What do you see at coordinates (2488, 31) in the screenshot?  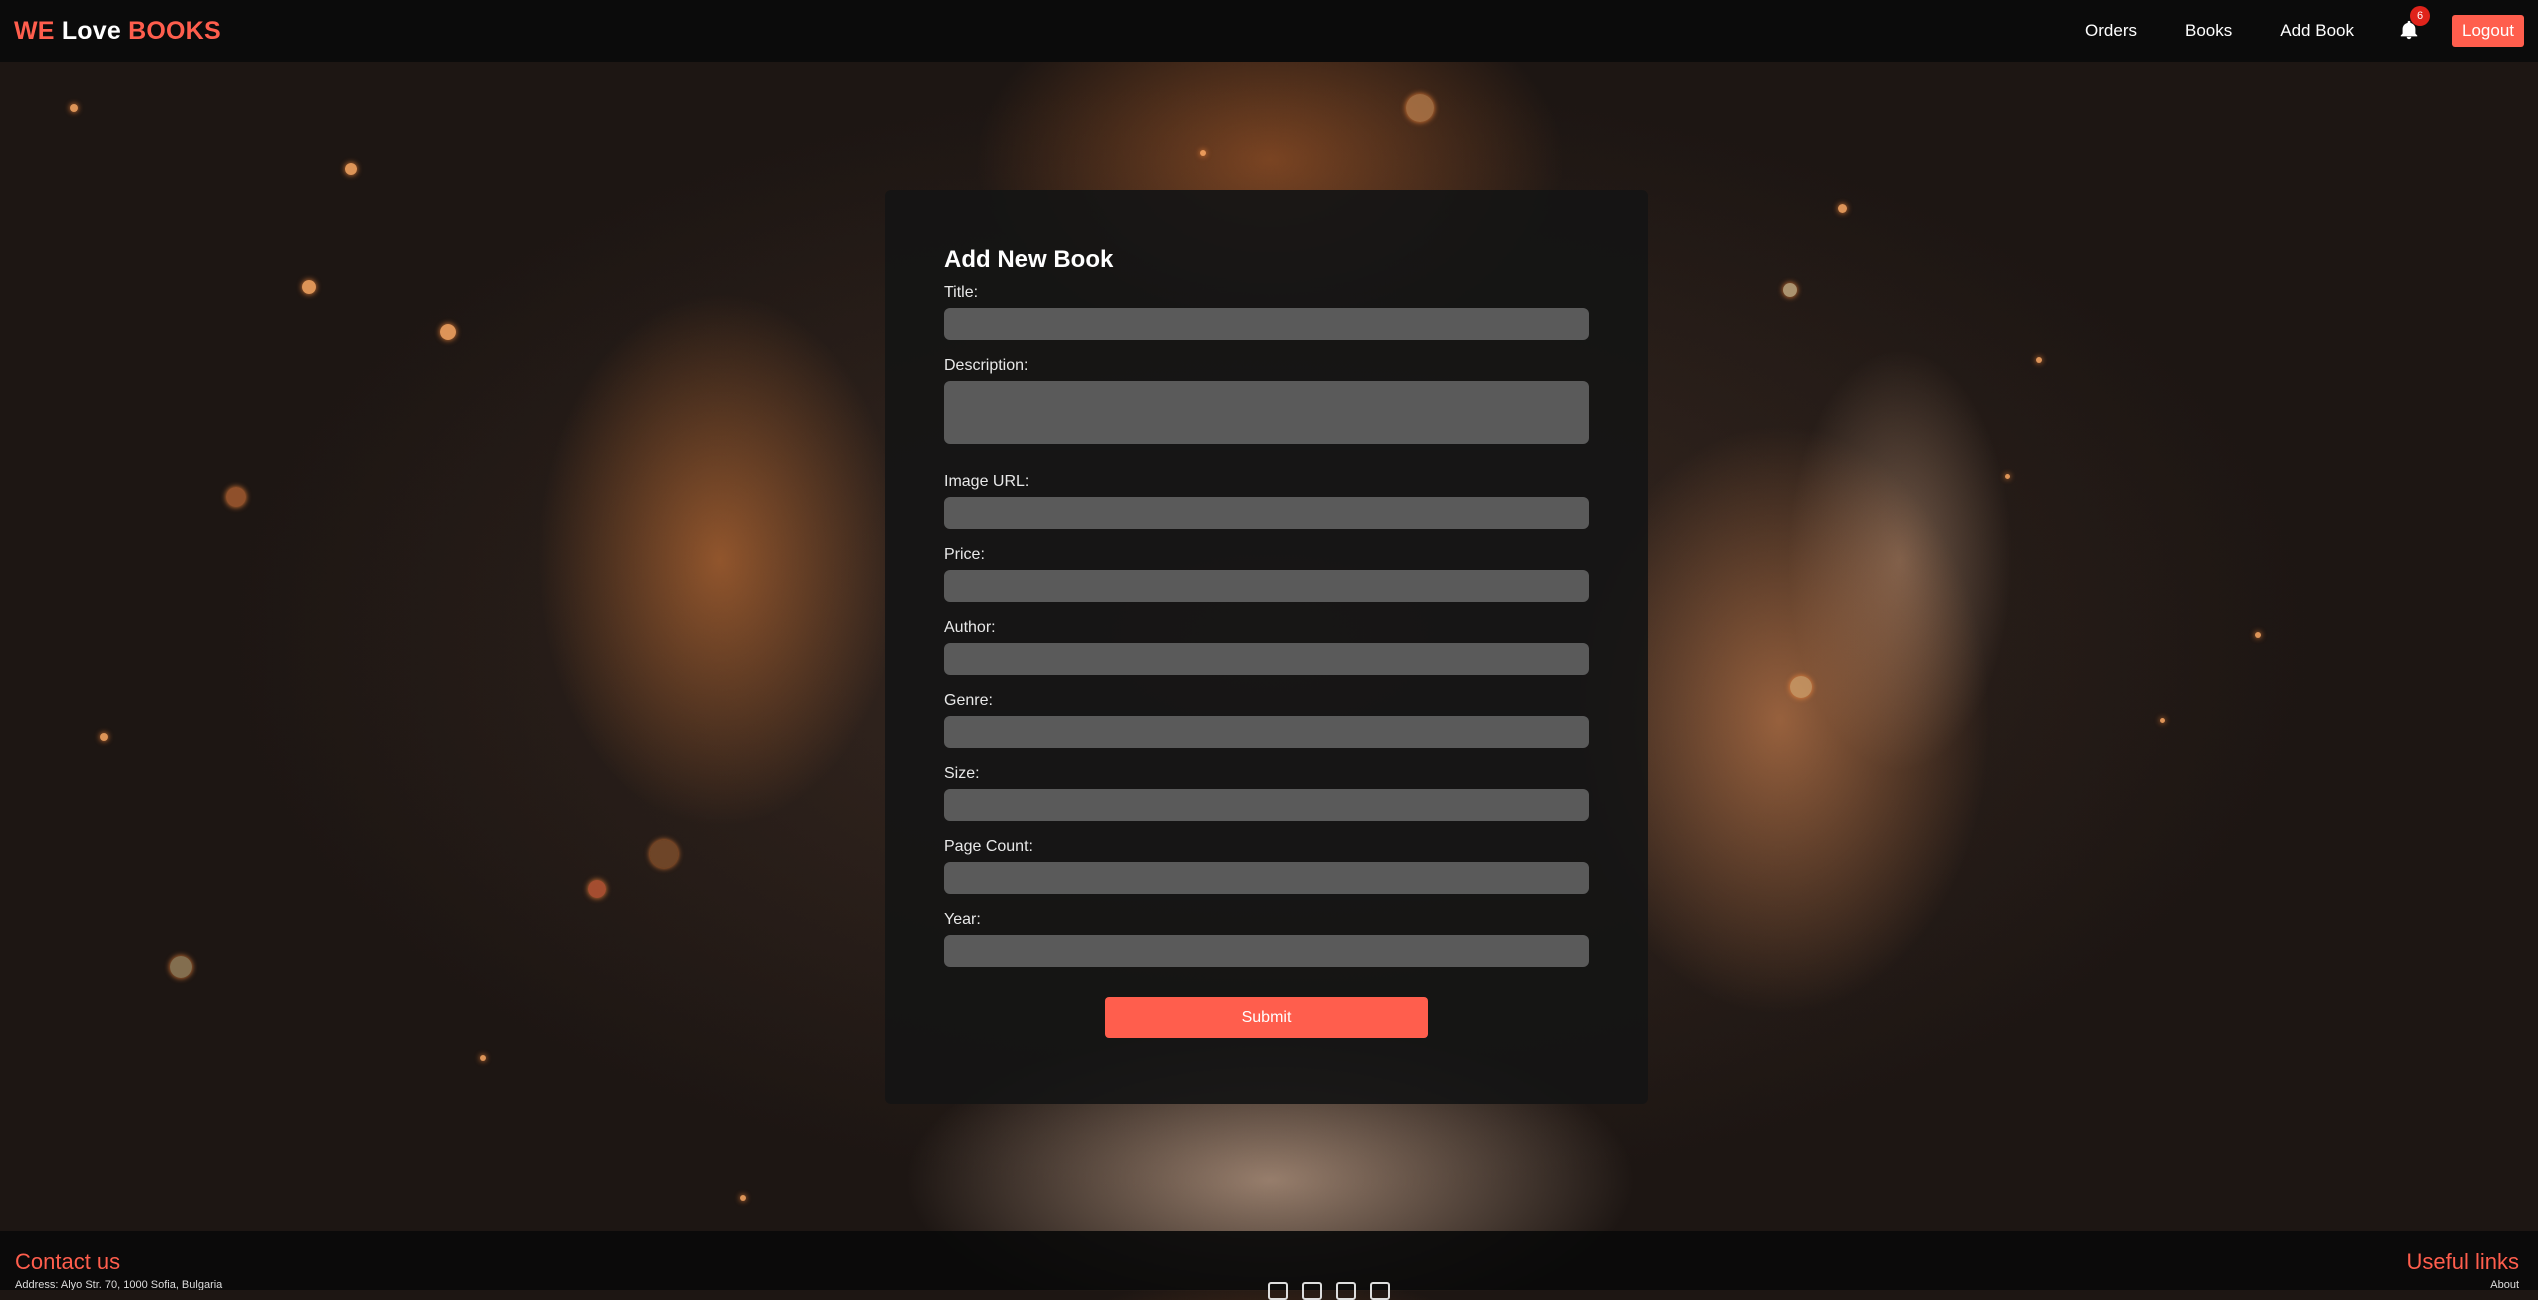 I see `logout-button: Logout` at bounding box center [2488, 31].